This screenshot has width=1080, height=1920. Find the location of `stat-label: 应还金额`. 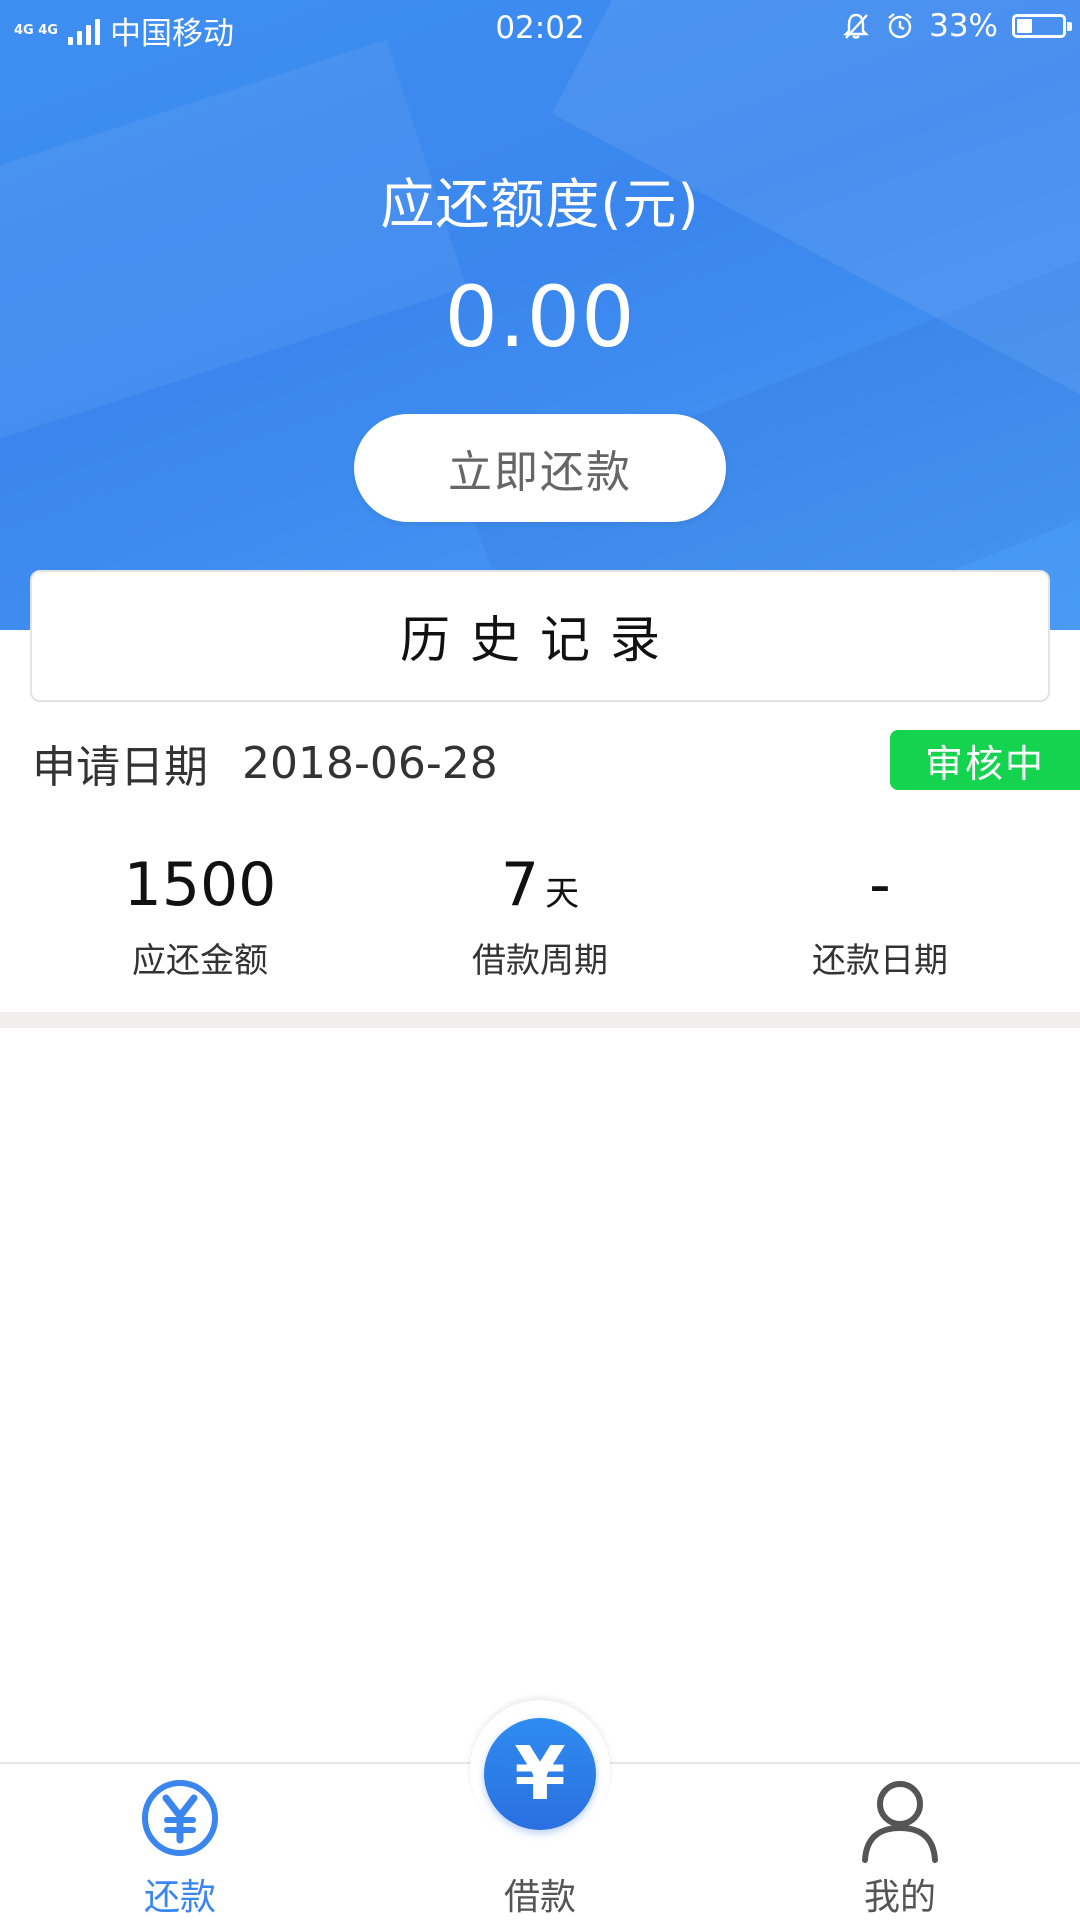

stat-label: 应还金额 is located at coordinates (200, 961).